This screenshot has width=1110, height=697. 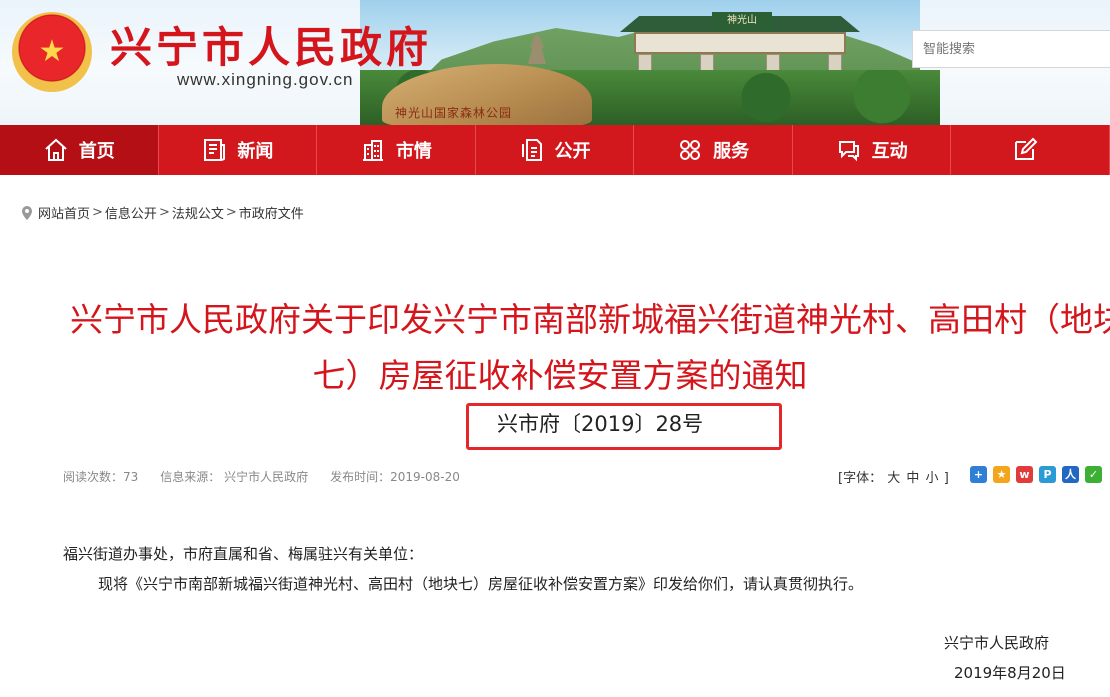 I want to click on nav-item-service: 服务, so click(x=713, y=150).